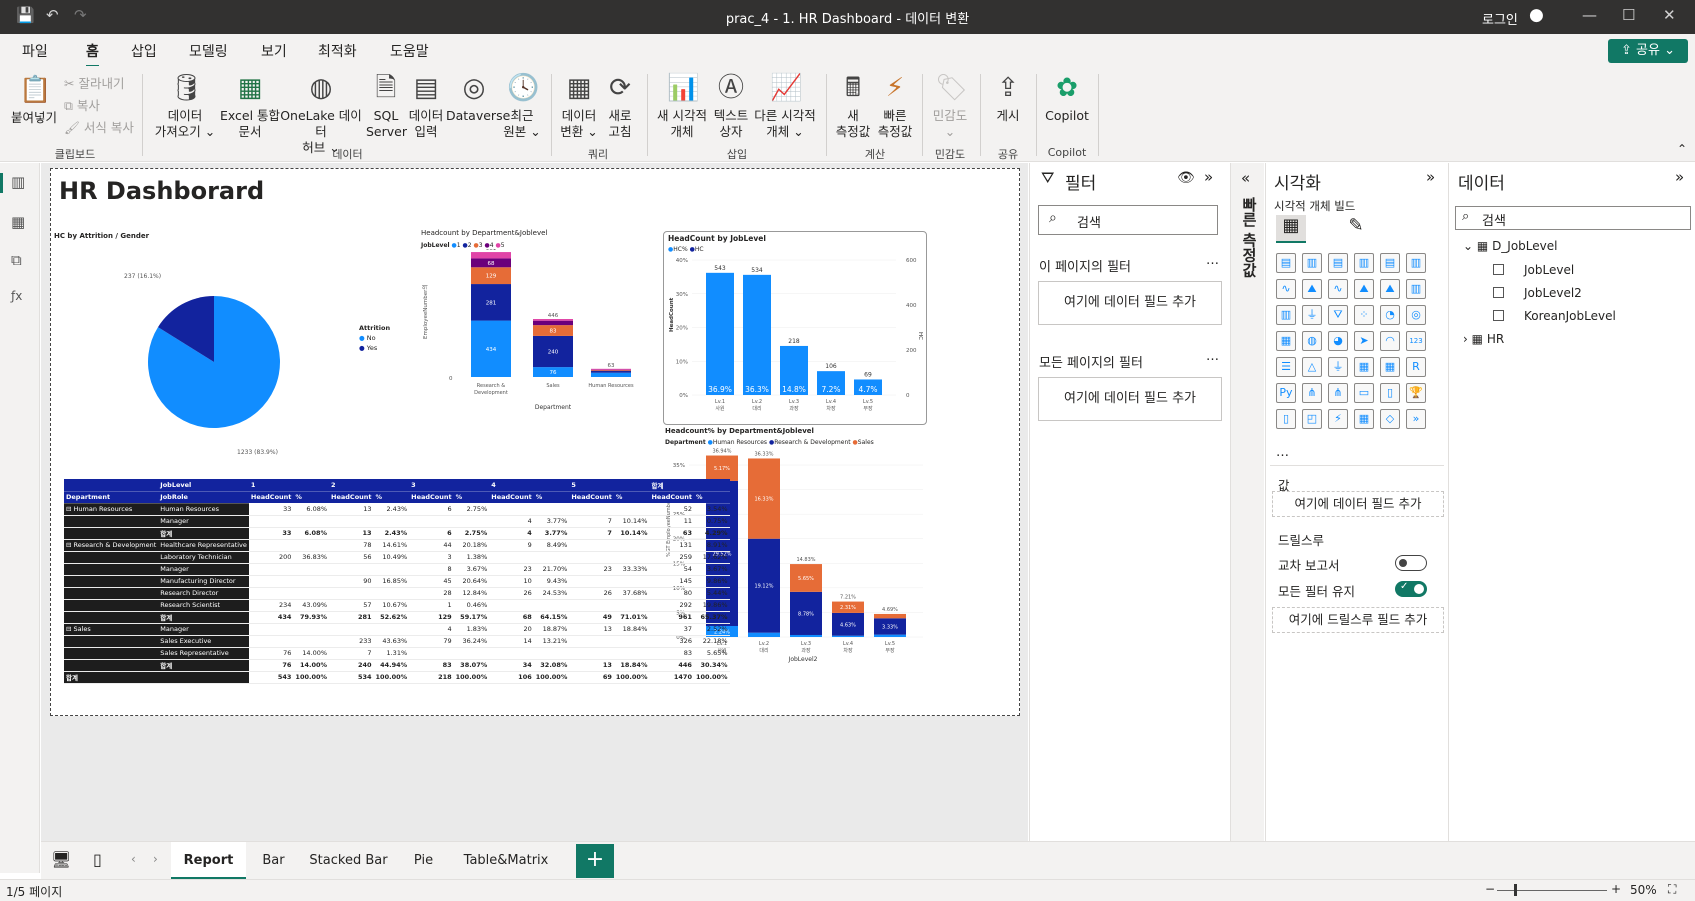  What do you see at coordinates (18, 222) in the screenshot?
I see `table-view-icon: ▦` at bounding box center [18, 222].